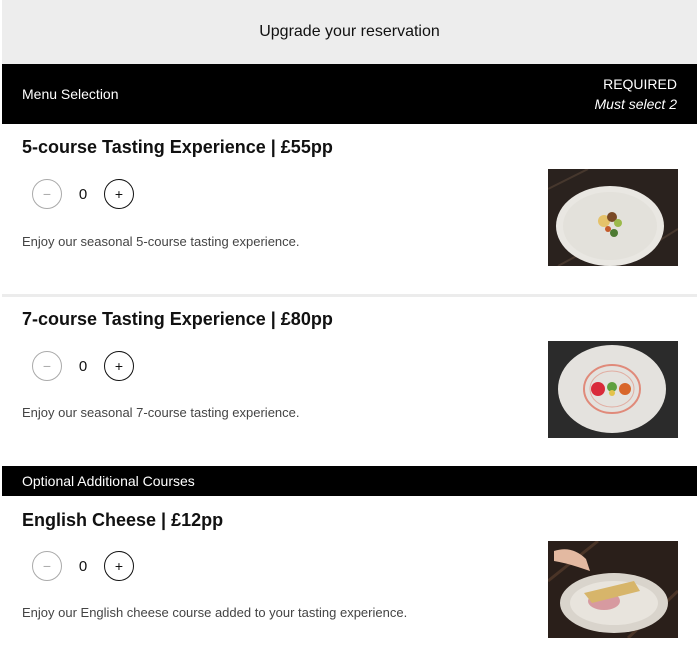 This screenshot has width=699, height=668. I want to click on item-title: English Cheese | £12pp, so click(123, 520).